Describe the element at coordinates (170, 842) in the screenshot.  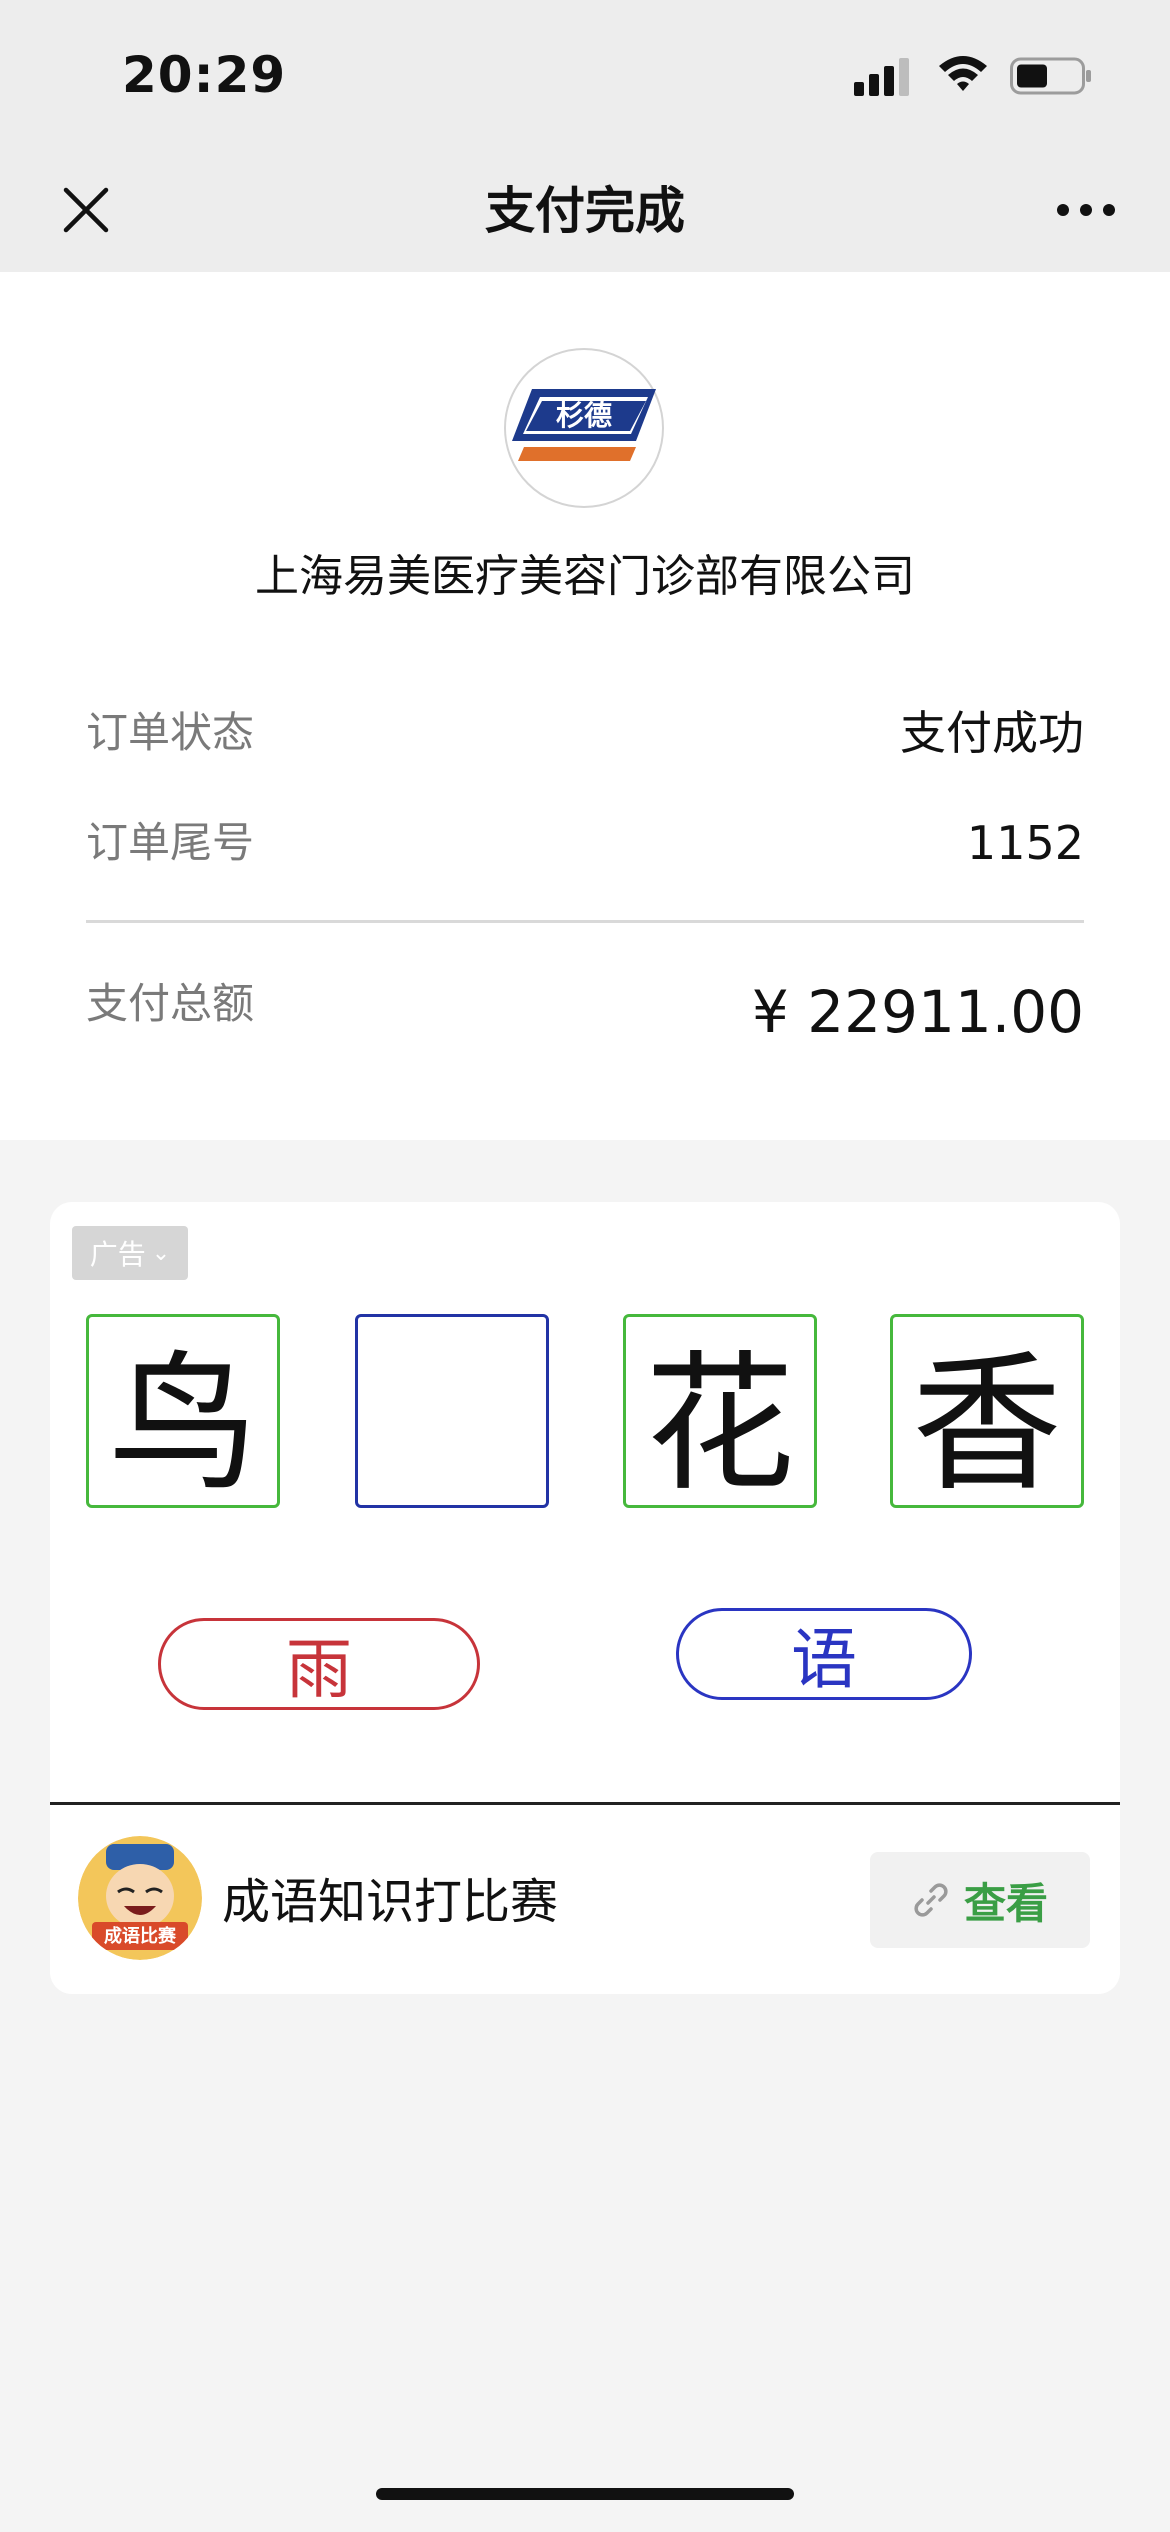
I see `order-tail-label: 订单尾号` at that location.